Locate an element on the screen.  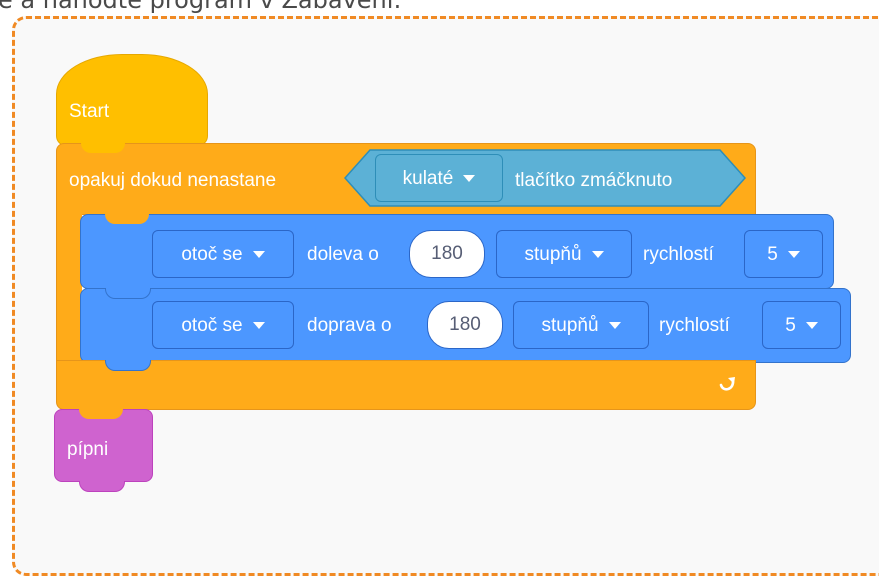
beep-block: pípni is located at coordinates (103, 450).